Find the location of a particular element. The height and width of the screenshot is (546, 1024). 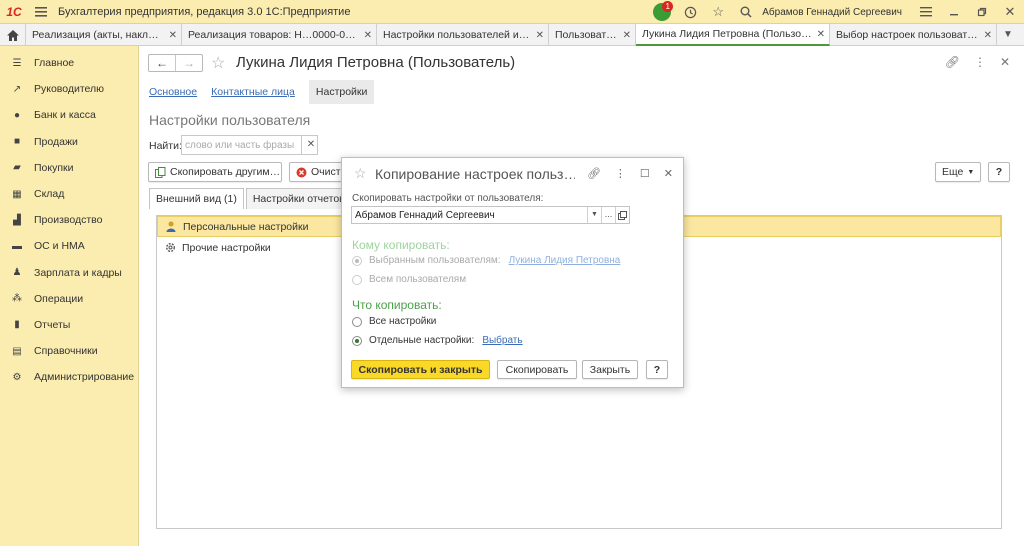

1c-logo: 1С is located at coordinates (14, 11).